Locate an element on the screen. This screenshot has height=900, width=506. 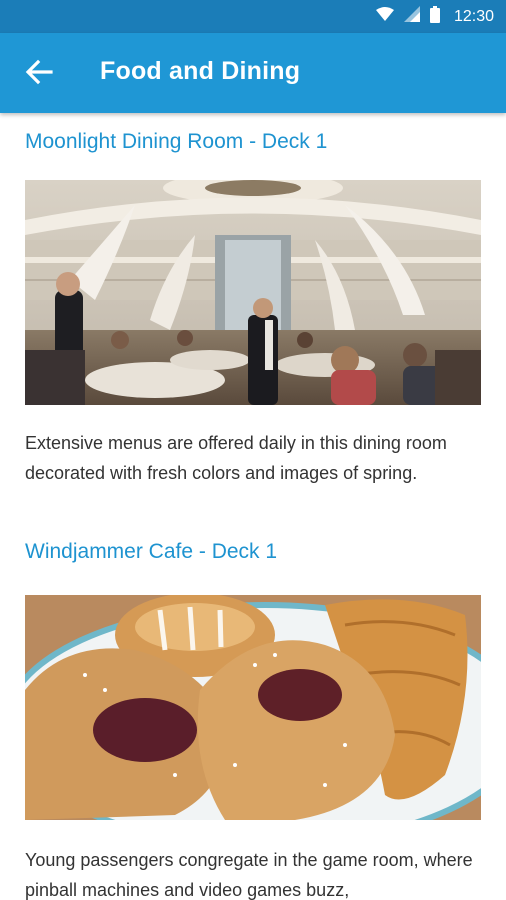
back-button is located at coordinates (39, 74).